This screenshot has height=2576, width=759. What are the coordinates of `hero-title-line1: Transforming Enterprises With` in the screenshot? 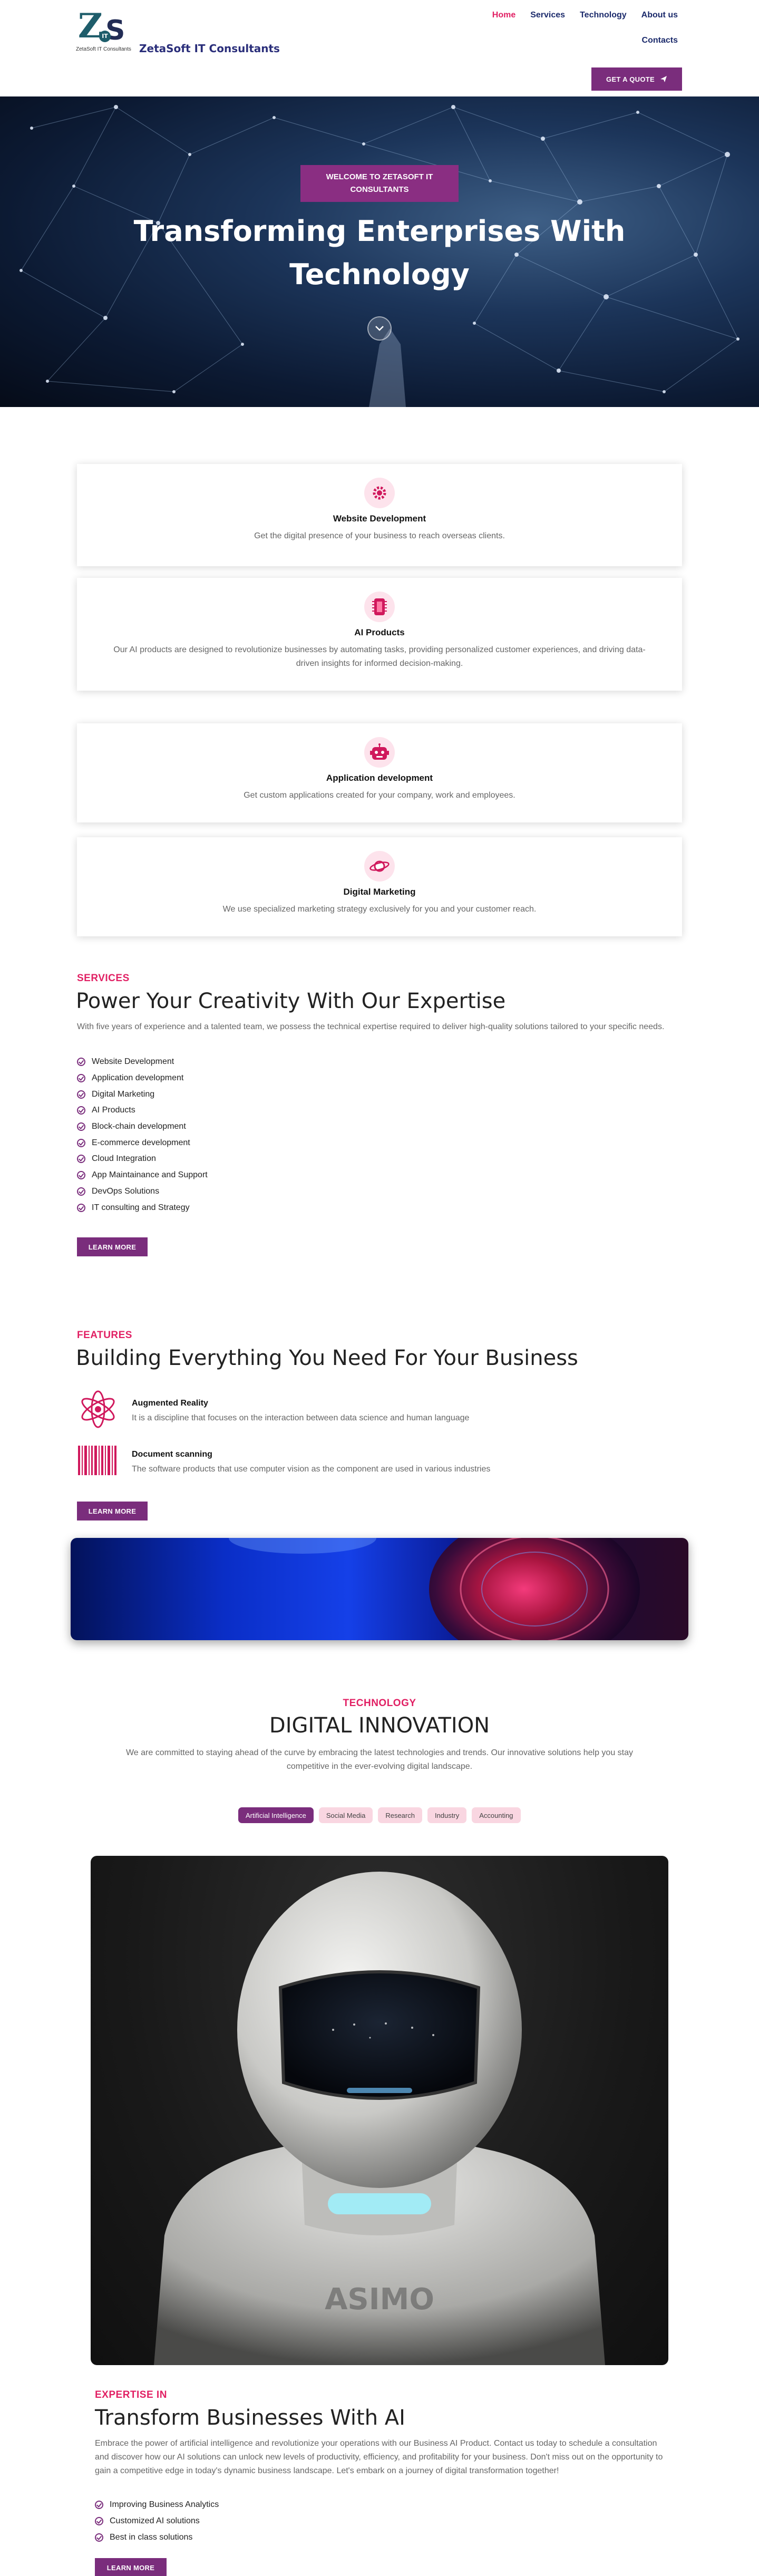 It's located at (379, 231).